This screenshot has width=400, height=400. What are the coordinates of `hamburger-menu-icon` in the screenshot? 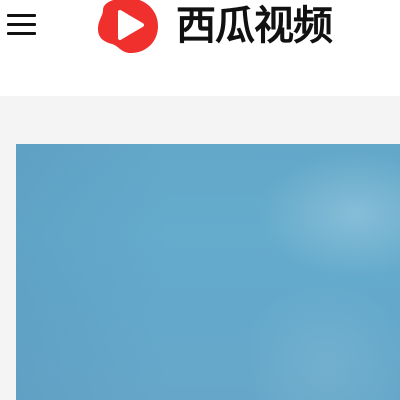 It's located at (21, 25).